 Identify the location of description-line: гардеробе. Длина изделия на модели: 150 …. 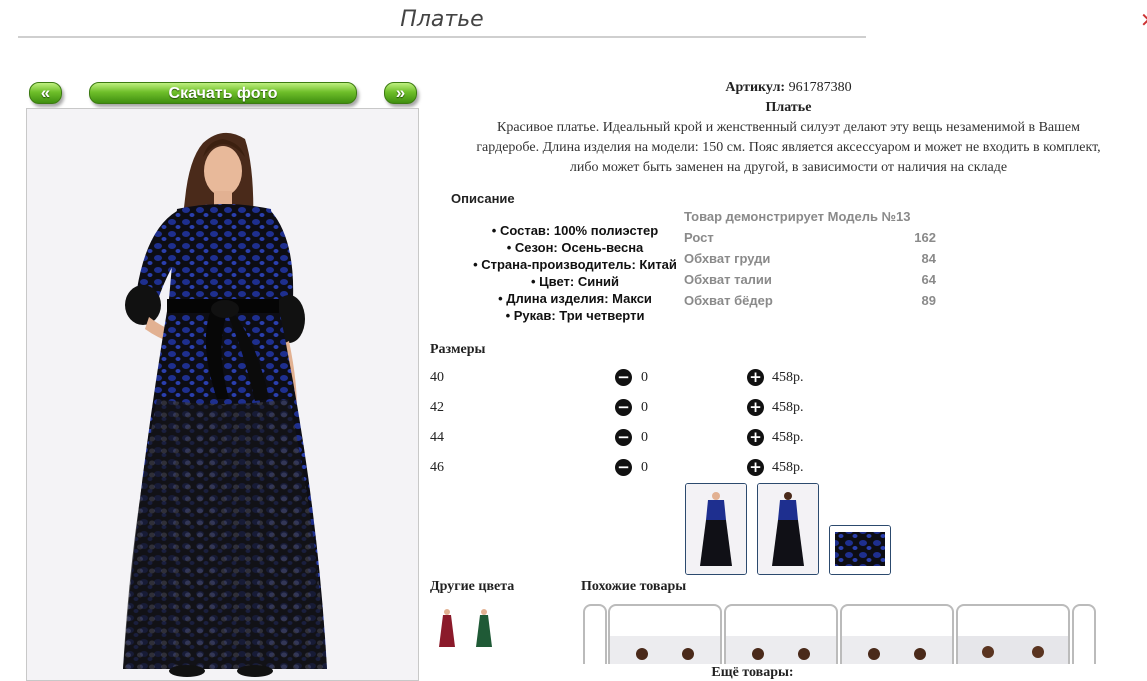
(788, 147).